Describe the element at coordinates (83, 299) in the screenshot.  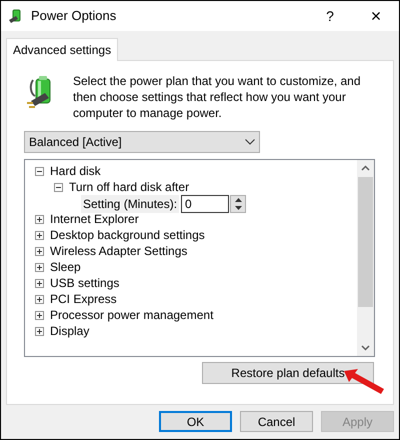
I see `tree-item: PCI Express` at that location.